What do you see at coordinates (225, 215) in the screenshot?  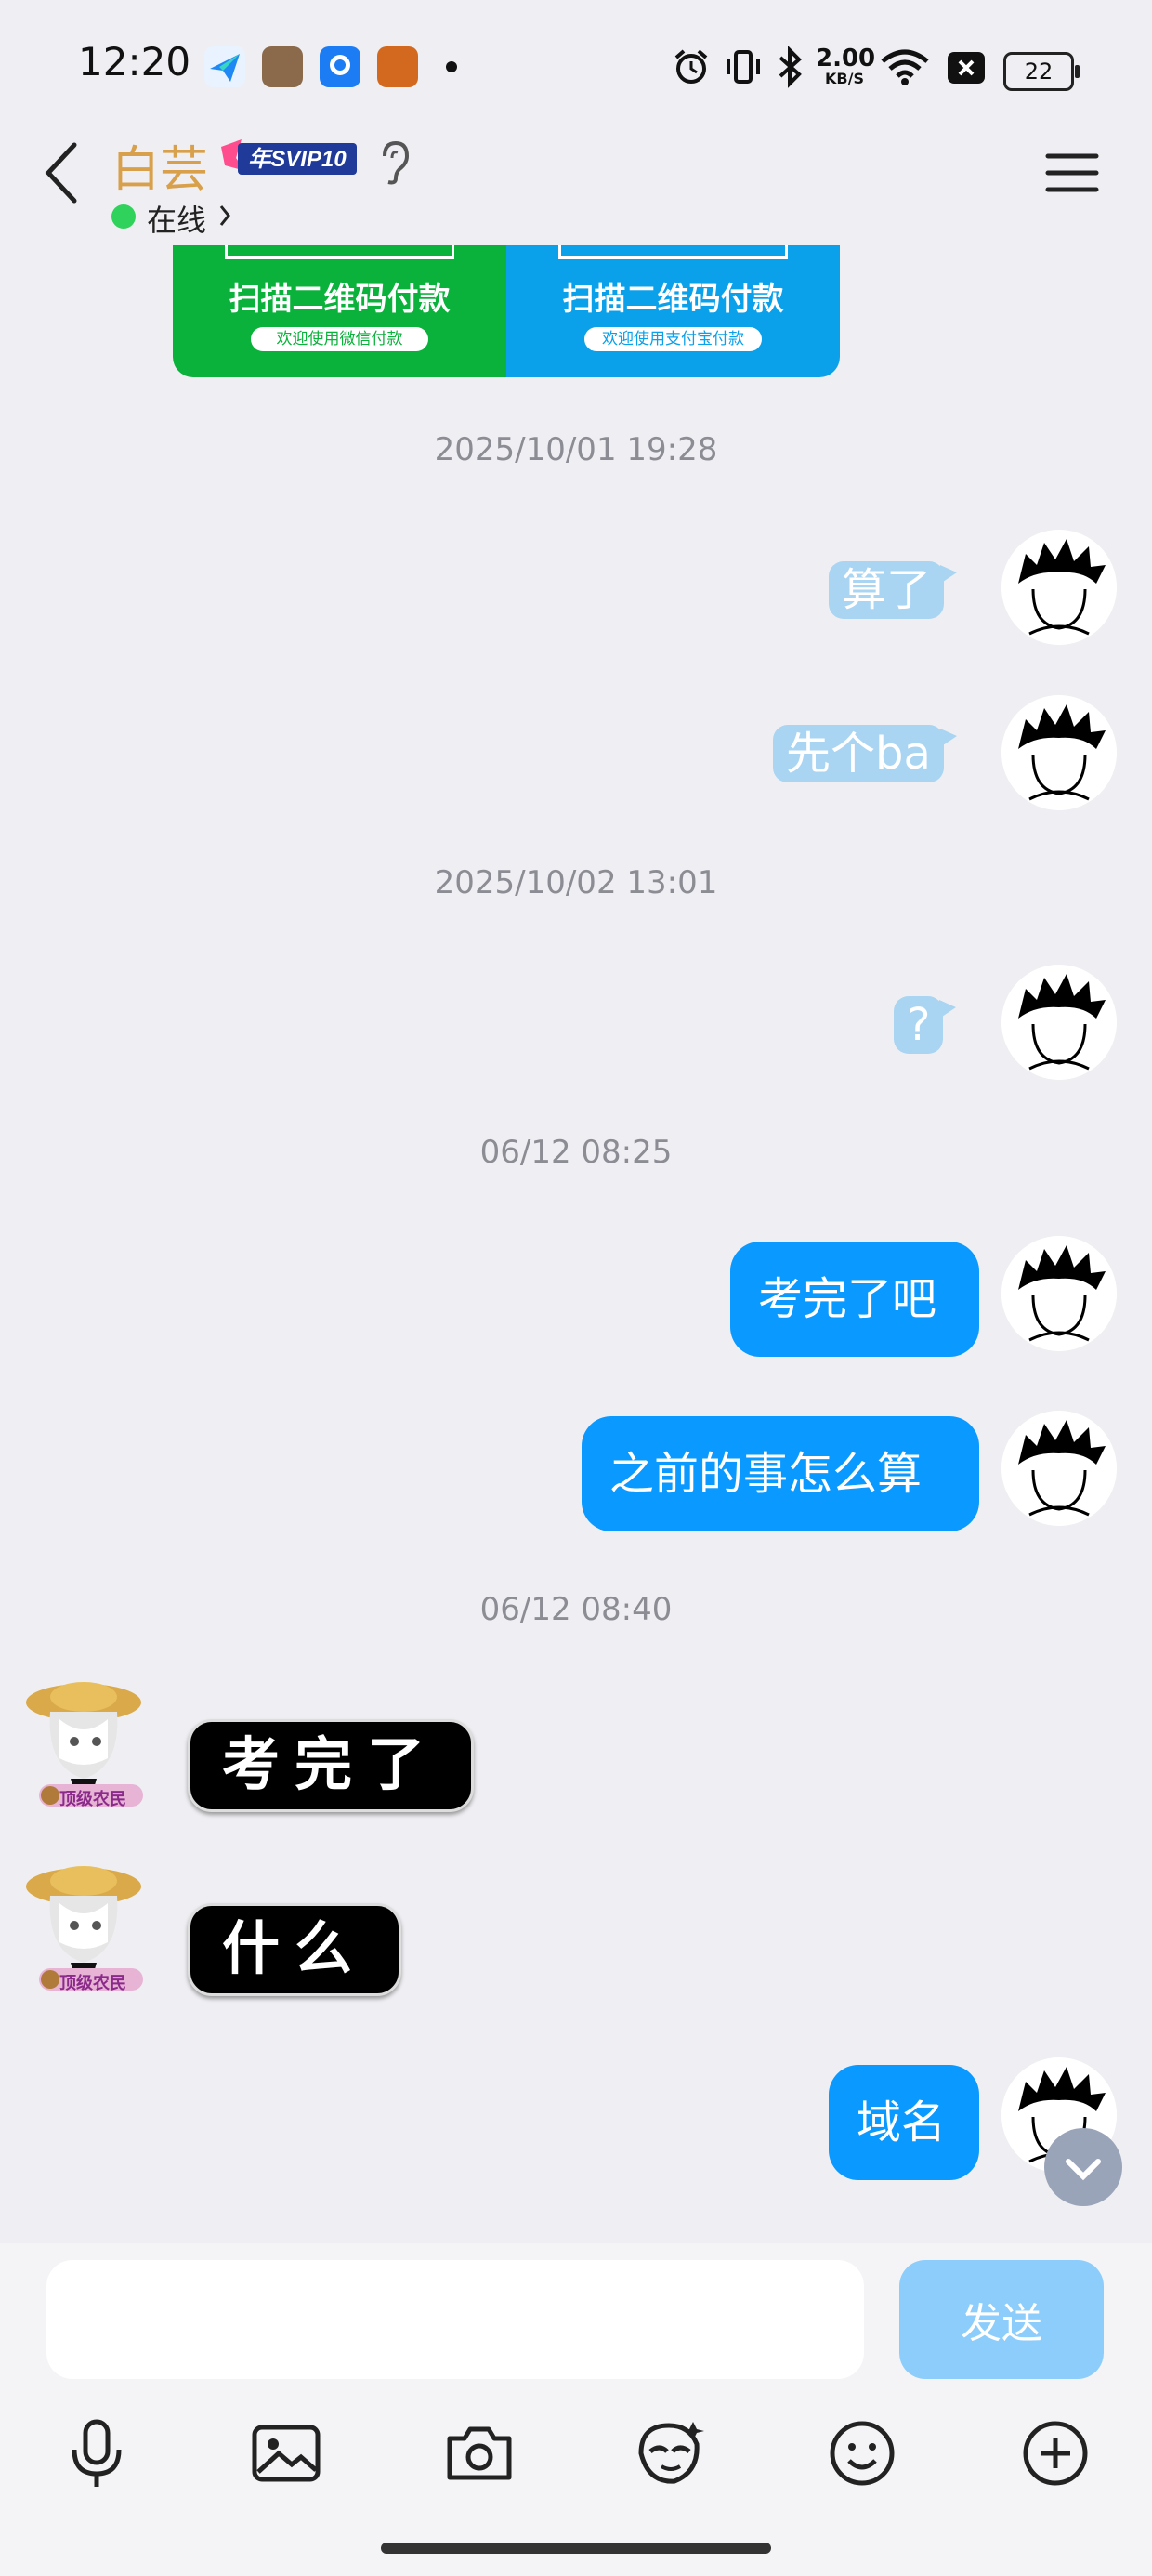 I see `chevron-right-icon` at bounding box center [225, 215].